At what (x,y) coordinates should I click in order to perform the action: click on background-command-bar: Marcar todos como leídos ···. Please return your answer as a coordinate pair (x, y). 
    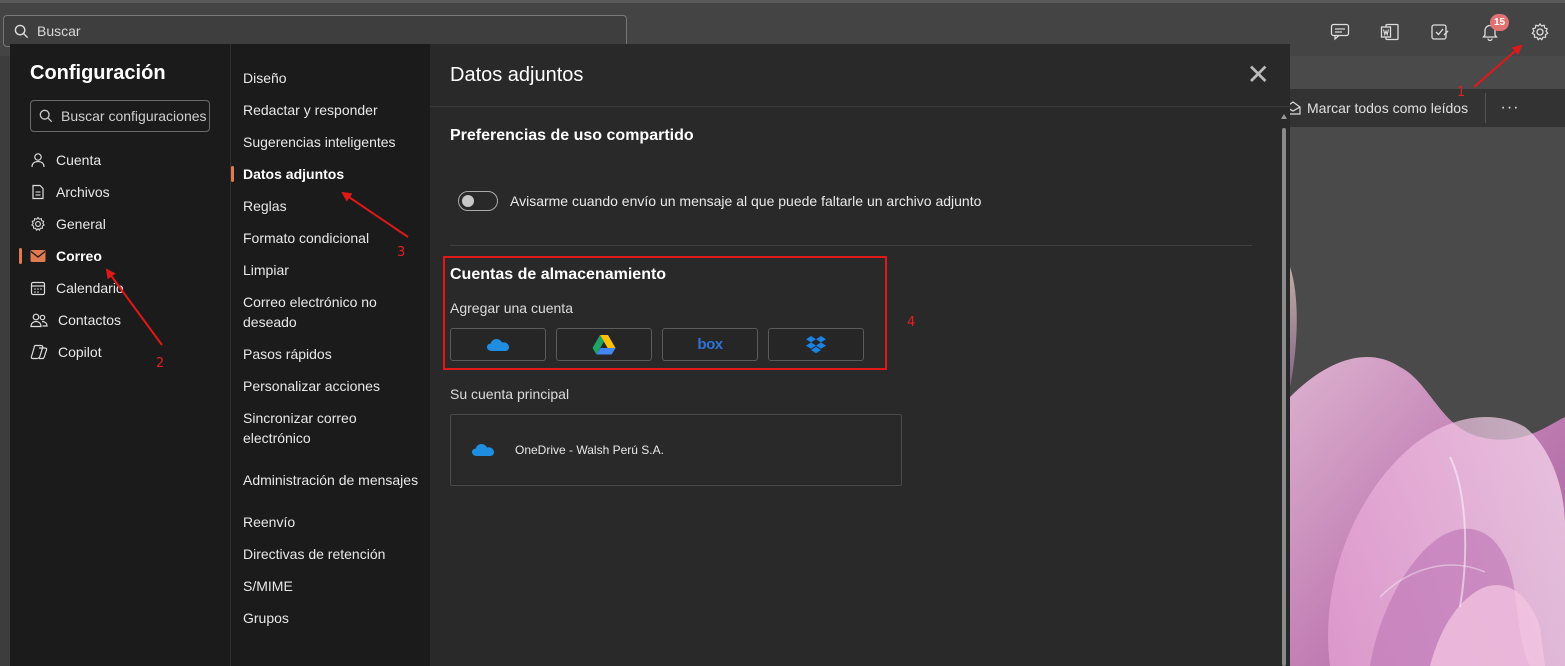
    Looking at the image, I should click on (1420, 108).